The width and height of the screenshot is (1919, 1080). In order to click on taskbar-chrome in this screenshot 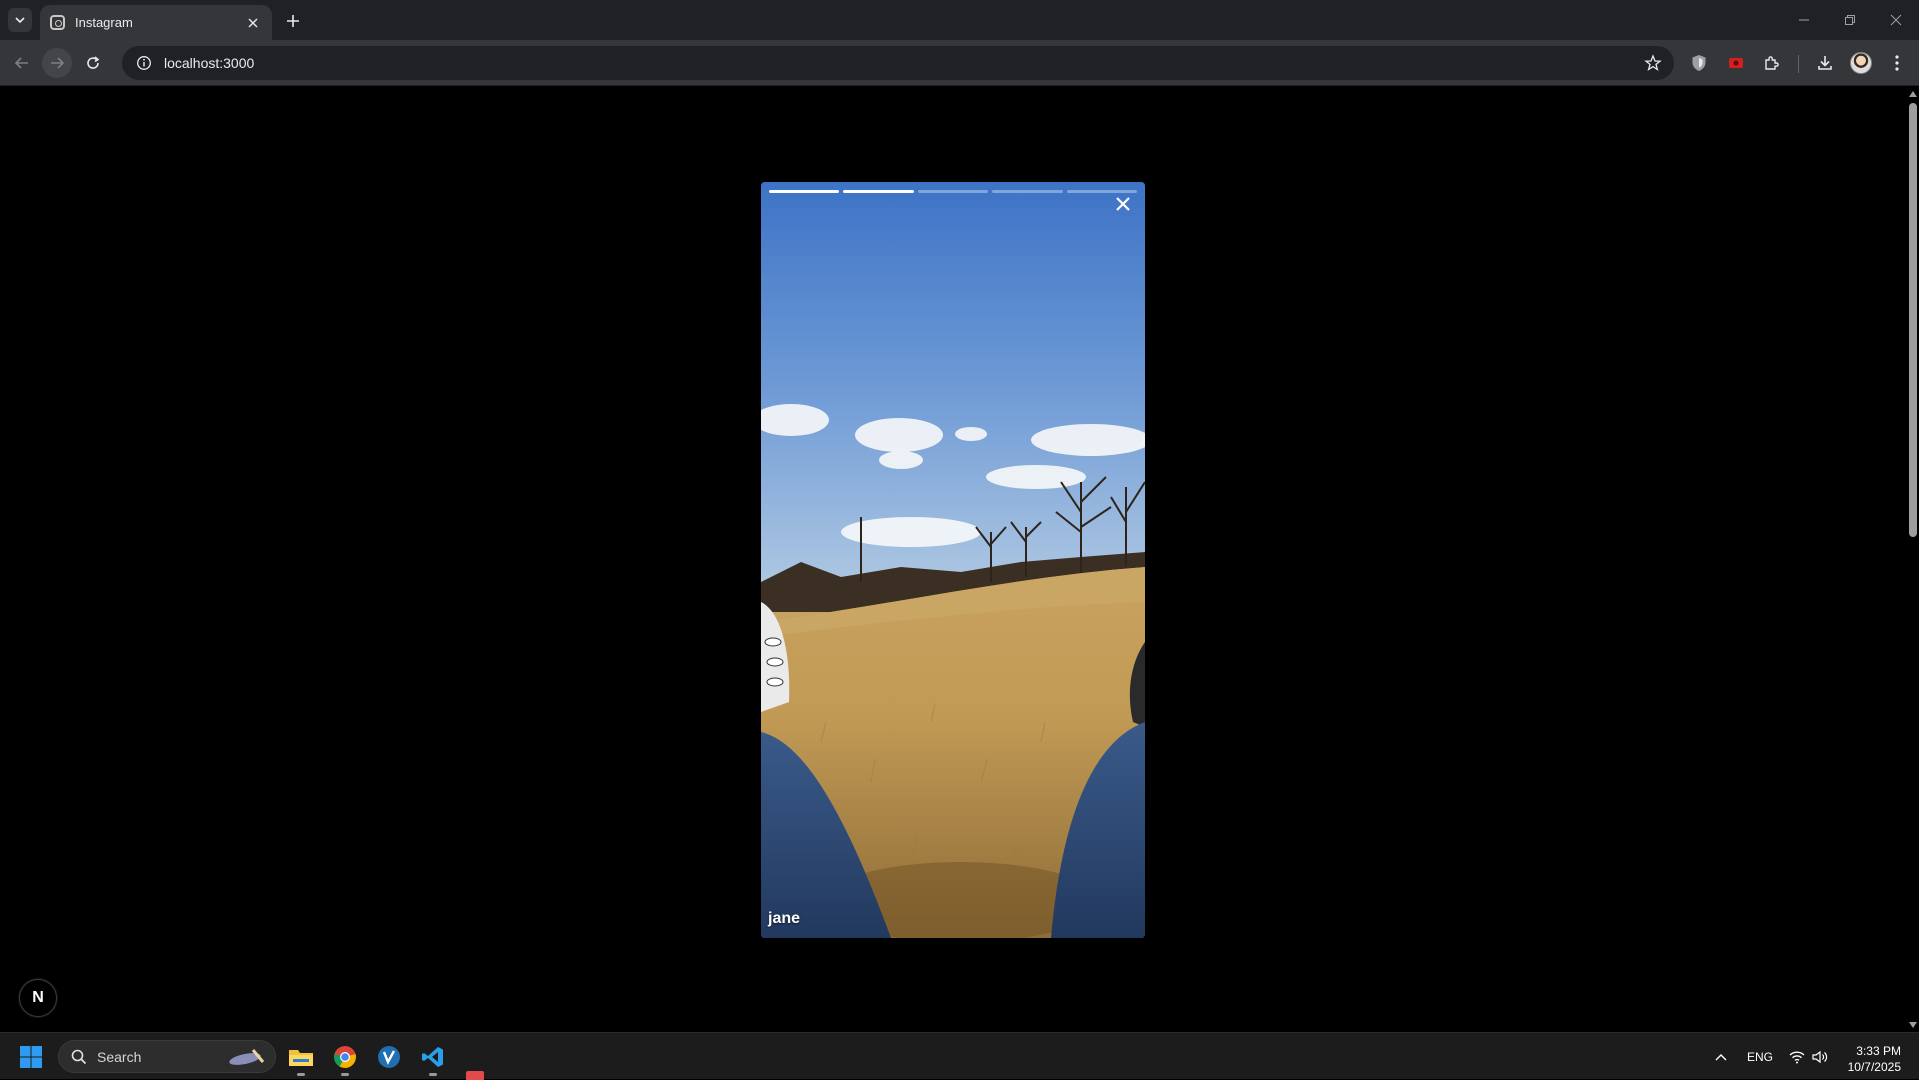, I will do `click(345, 1058)`.